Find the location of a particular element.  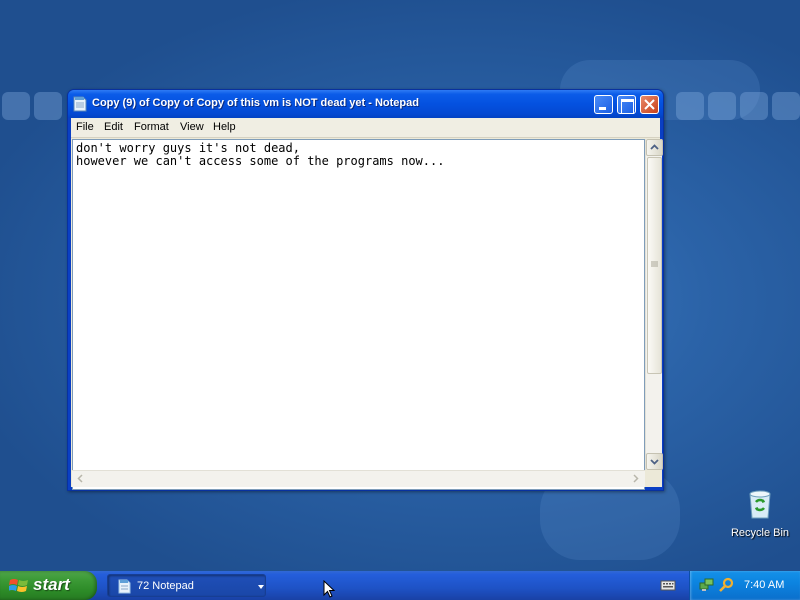

close-button is located at coordinates (649, 104).